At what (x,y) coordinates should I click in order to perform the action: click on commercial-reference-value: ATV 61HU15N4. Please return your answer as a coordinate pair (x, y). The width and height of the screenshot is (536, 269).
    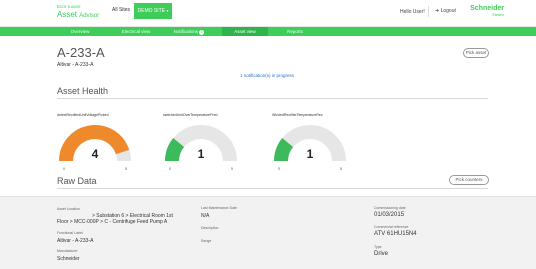
    Looking at the image, I should click on (395, 234).